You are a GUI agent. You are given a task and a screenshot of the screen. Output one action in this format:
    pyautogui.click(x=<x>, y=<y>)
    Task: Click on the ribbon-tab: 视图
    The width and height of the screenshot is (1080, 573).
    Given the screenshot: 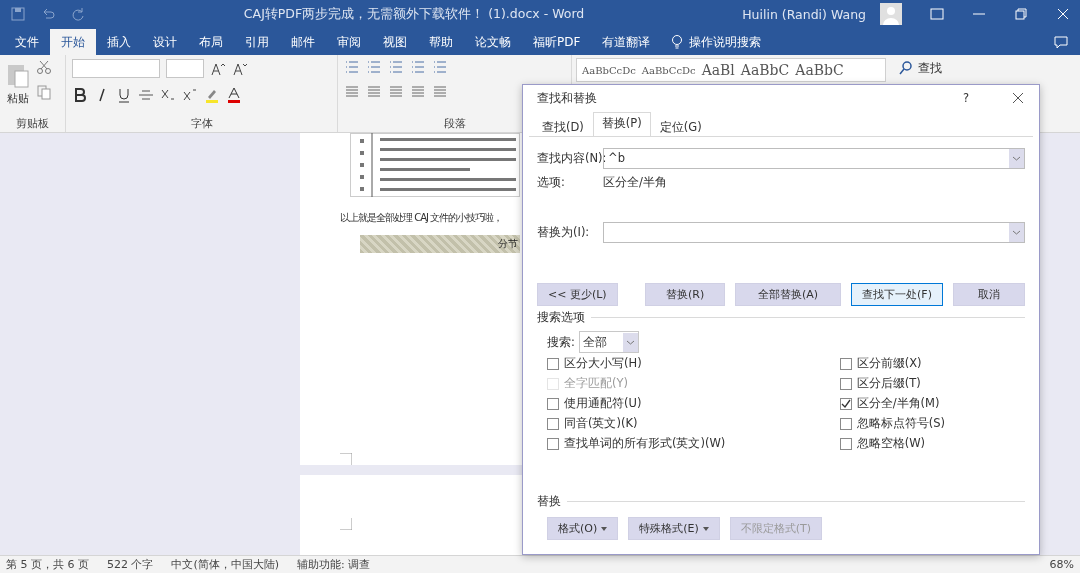 What is the action you would take?
    pyautogui.click(x=395, y=42)
    